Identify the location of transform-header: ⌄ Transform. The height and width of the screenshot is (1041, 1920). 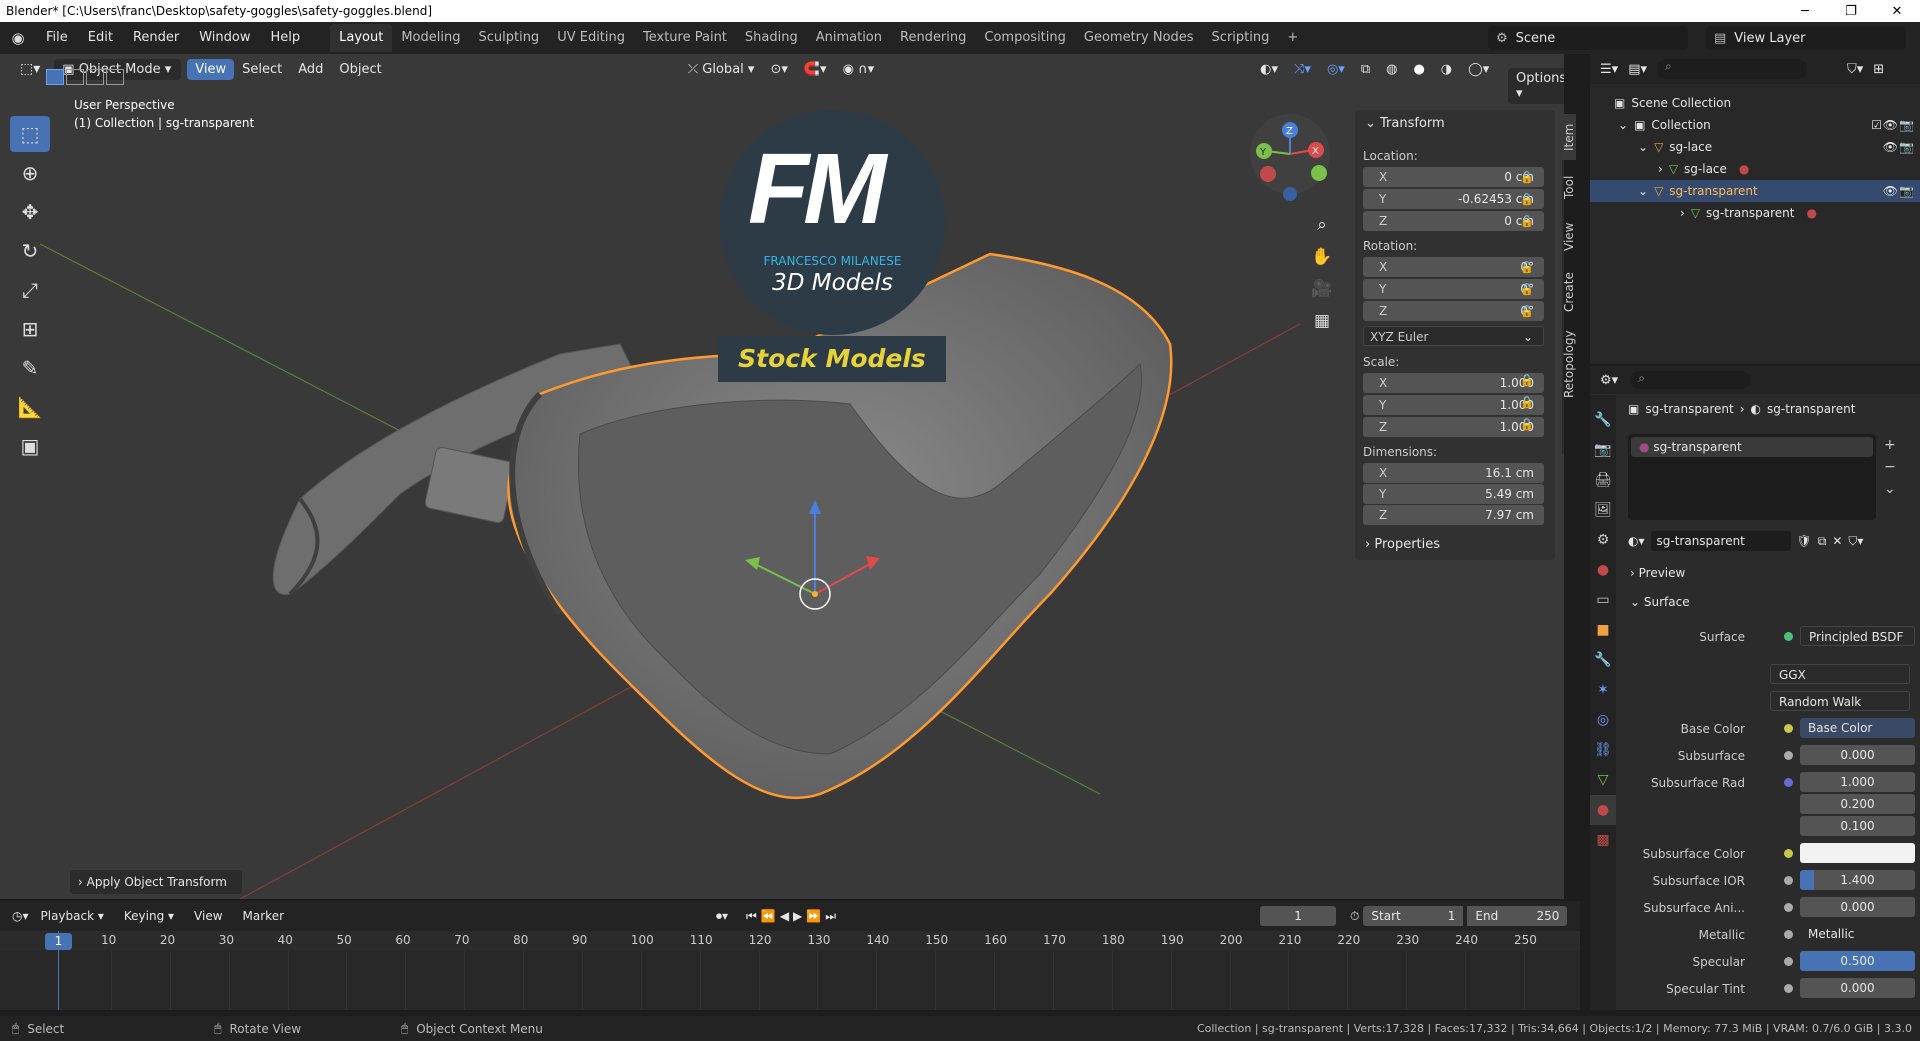
(1405, 123).